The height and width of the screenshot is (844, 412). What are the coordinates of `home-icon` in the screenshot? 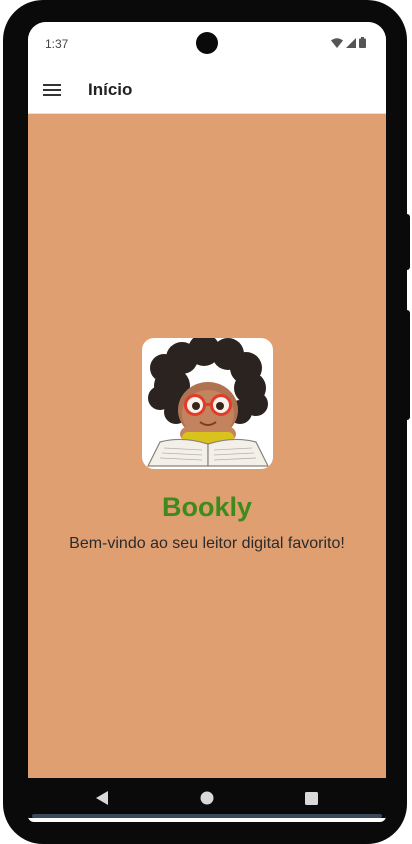 It's located at (207, 798).